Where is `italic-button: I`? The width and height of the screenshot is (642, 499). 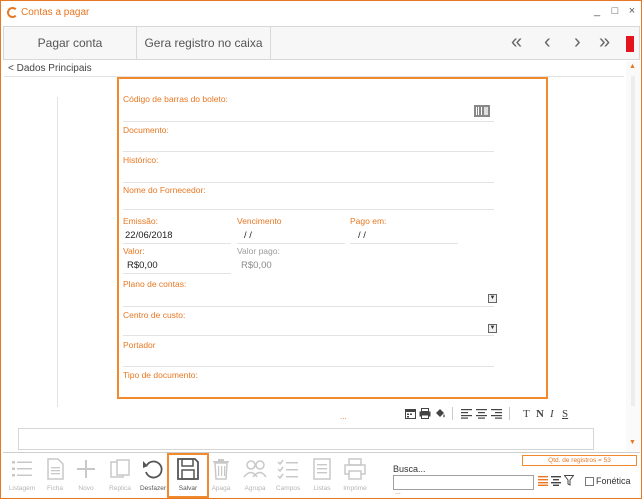 italic-button: I is located at coordinates (552, 414).